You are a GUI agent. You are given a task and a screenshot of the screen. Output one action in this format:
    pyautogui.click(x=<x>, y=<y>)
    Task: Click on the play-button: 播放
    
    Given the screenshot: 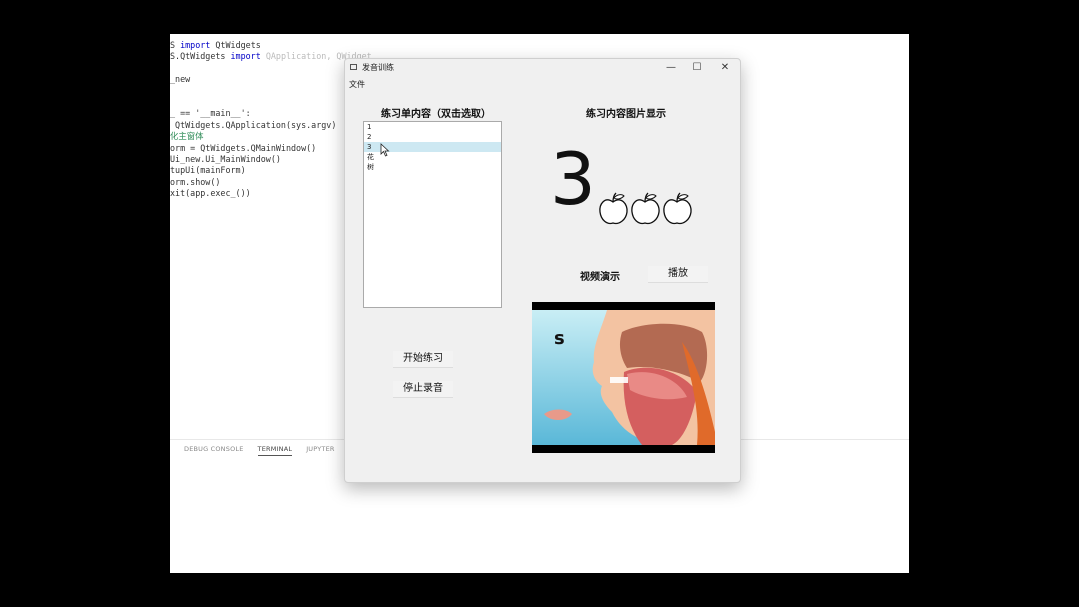 What is the action you would take?
    pyautogui.click(x=678, y=274)
    